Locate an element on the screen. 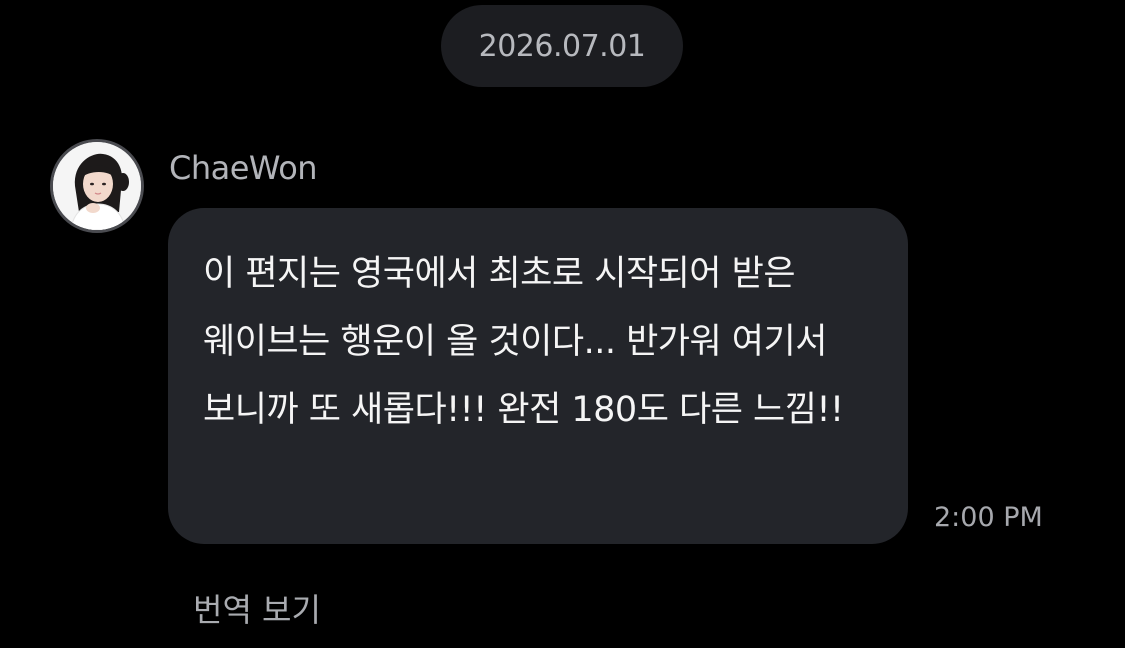 This screenshot has height=648, width=1125. avatar is located at coordinates (97, 186).